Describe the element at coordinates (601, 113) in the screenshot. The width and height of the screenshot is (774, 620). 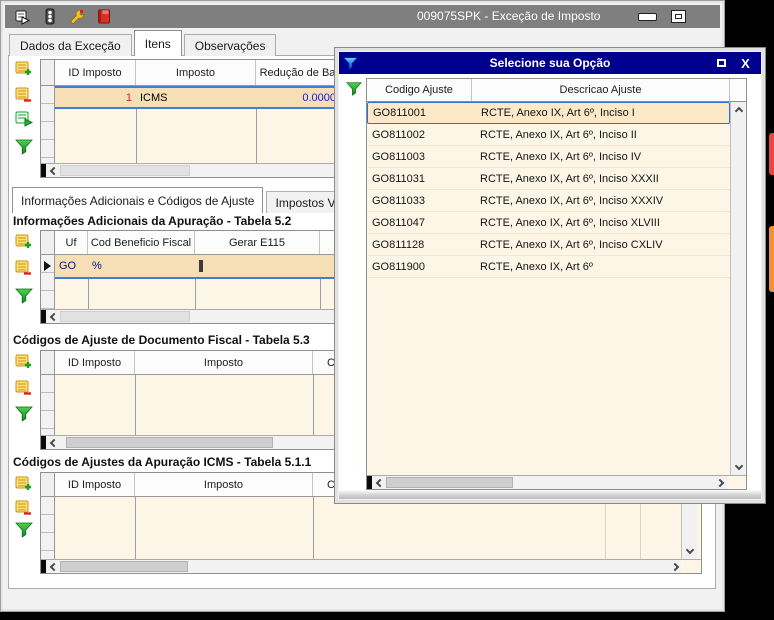
I see `cell-descricao: RCTE, Anexo IX, Art 6º, Inciso I` at that location.